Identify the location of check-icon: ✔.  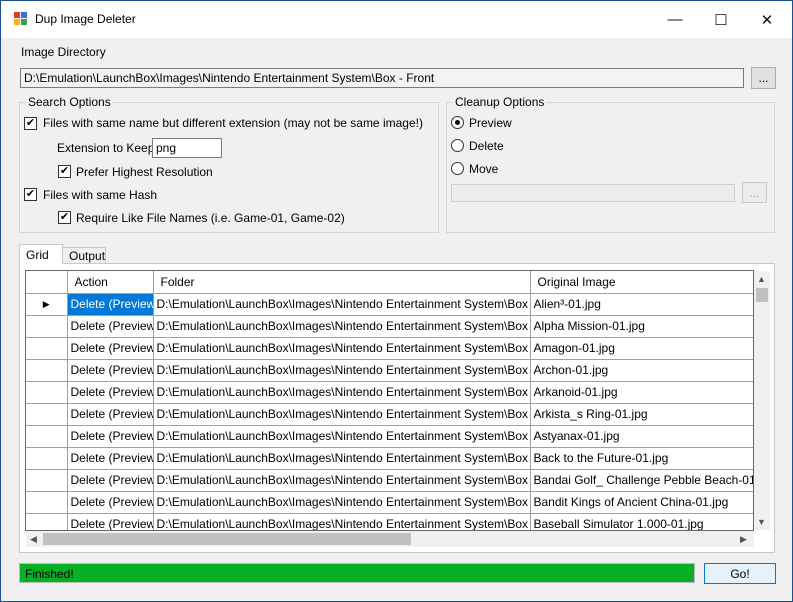
(30, 123).